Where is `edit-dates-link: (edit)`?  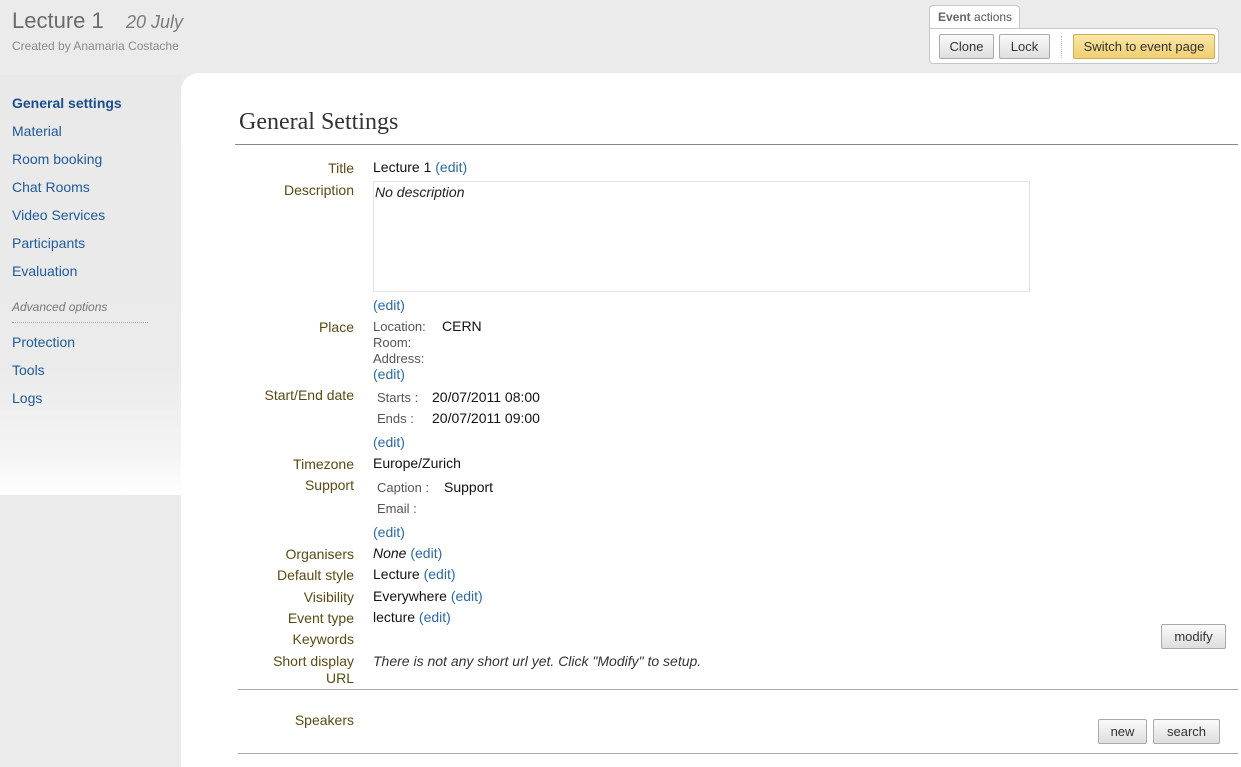
edit-dates-link: (edit) is located at coordinates (389, 442).